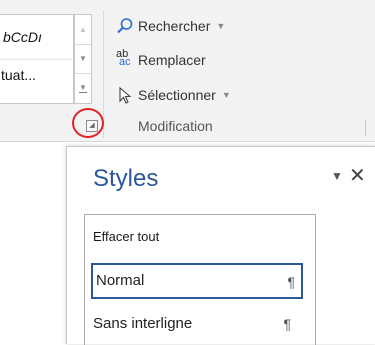 Image resolution: width=375 pixels, height=345 pixels. I want to click on pane-title: Styles, so click(126, 178).